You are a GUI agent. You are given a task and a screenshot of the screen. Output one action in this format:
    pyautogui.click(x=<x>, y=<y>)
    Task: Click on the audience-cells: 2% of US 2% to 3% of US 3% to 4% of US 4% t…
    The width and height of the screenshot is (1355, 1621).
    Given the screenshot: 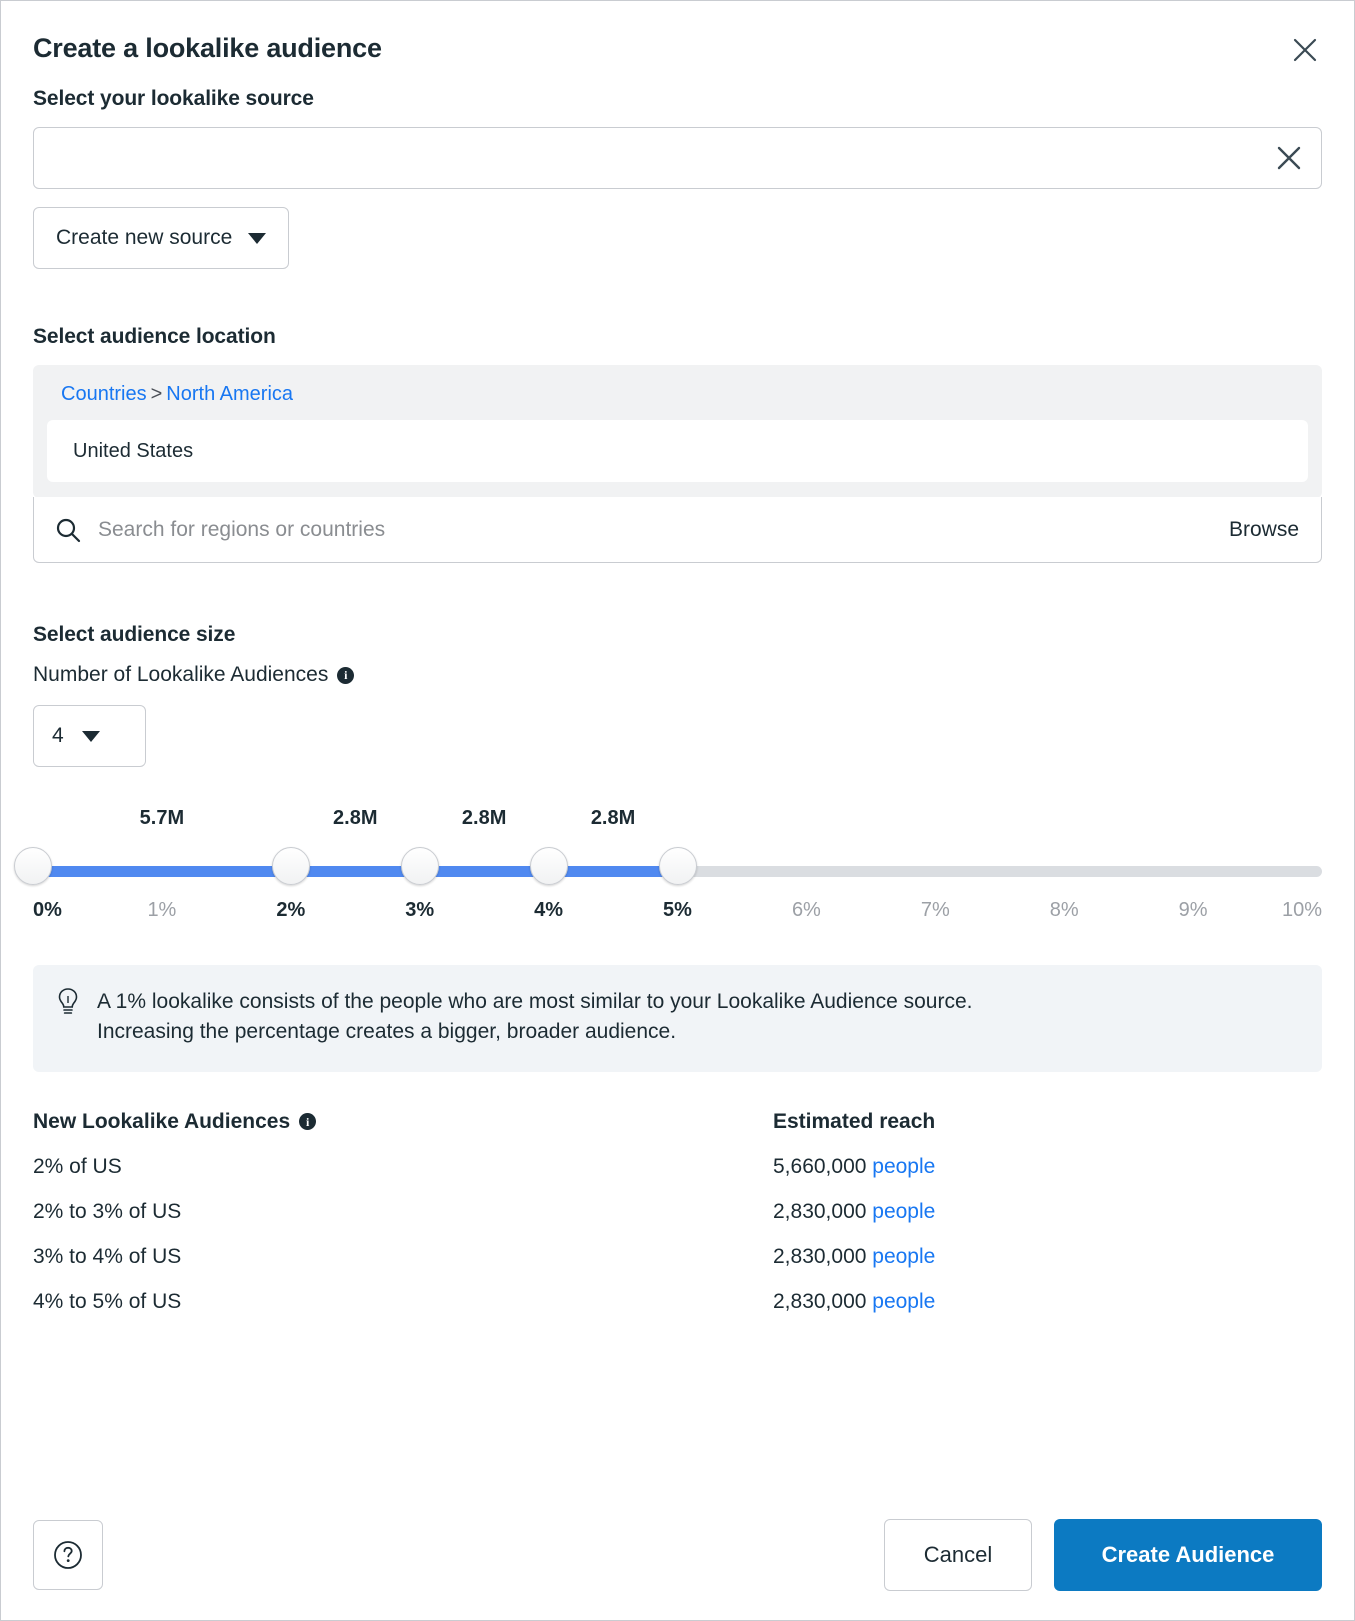 What is the action you would take?
    pyautogui.click(x=403, y=1234)
    